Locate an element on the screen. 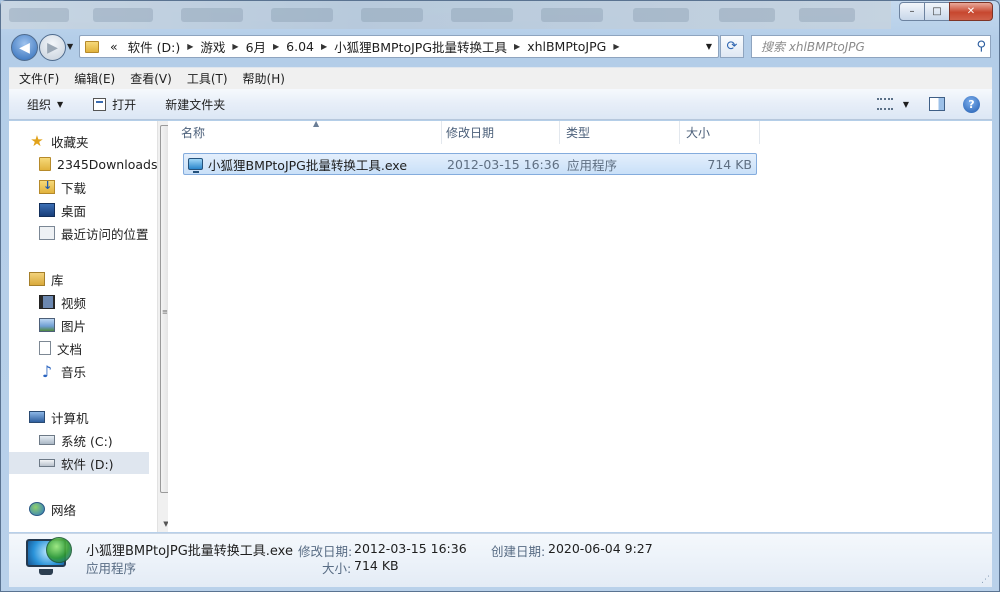 Image resolution: width=1000 pixels, height=592 pixels. scrollbar-grip-icon: ≡ is located at coordinates (165, 312).